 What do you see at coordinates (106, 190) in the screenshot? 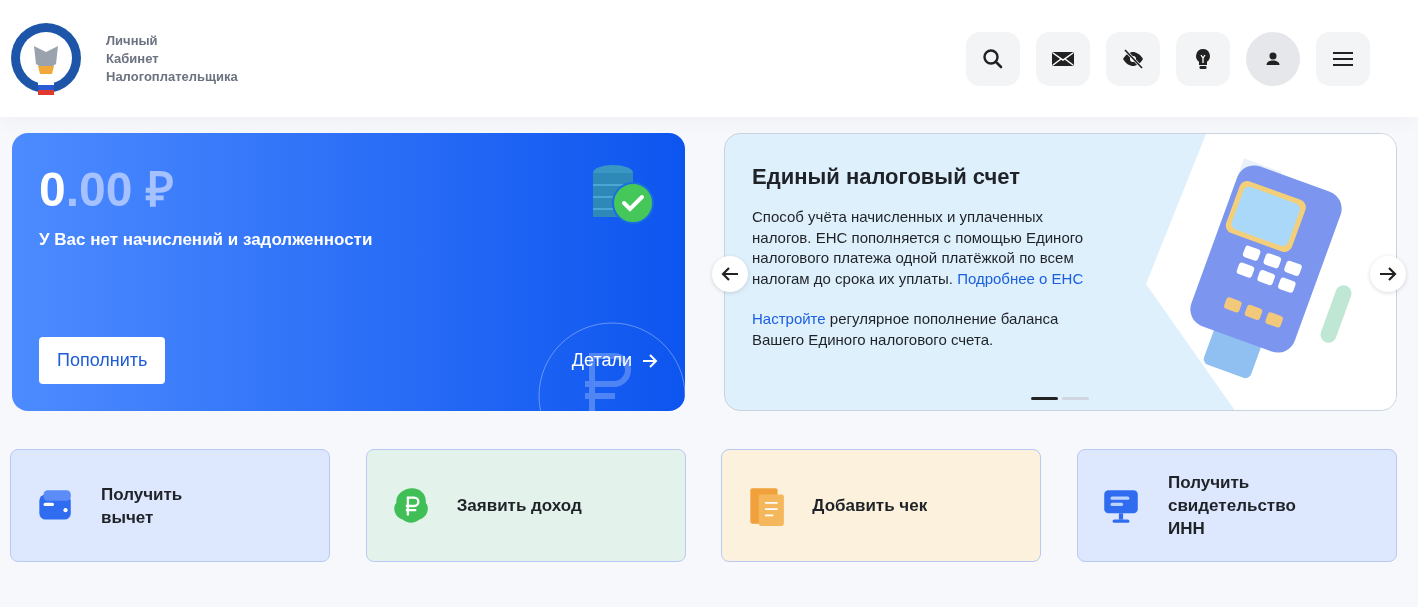
I see `balance-amount: 0.00 ₽` at bounding box center [106, 190].